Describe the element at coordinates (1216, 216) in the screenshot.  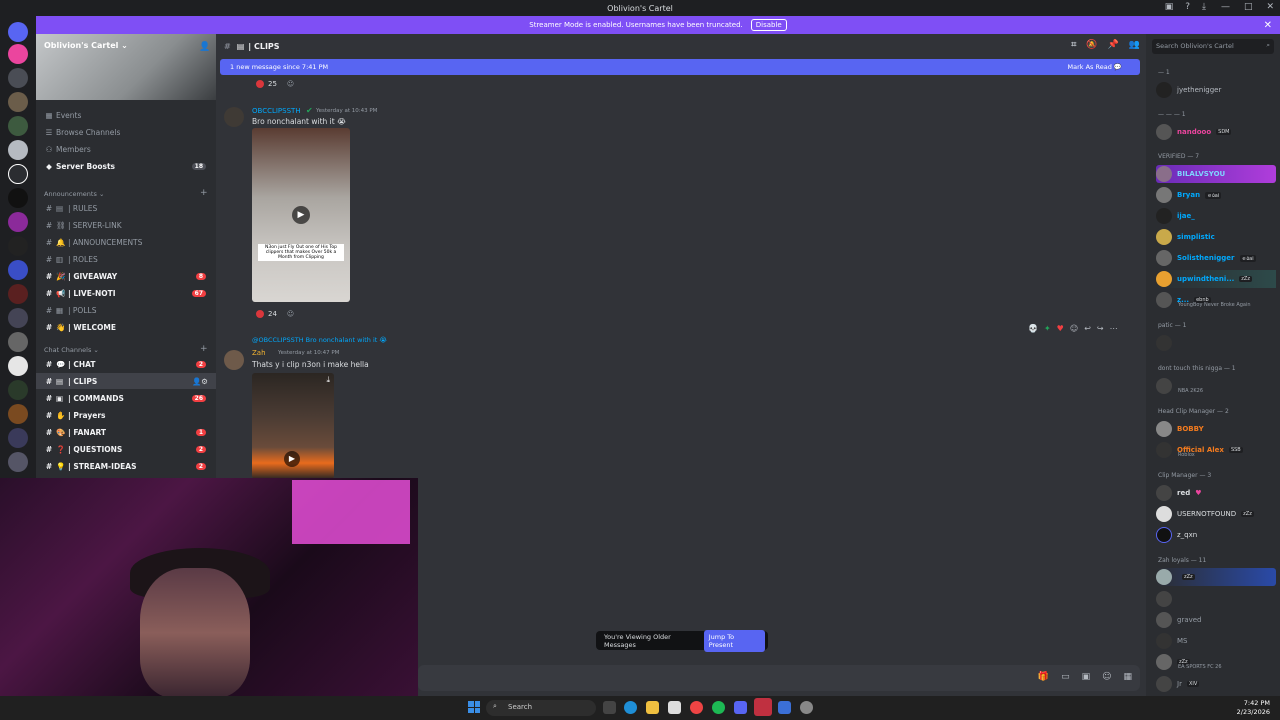
I see `member-item: ijae_` at that location.